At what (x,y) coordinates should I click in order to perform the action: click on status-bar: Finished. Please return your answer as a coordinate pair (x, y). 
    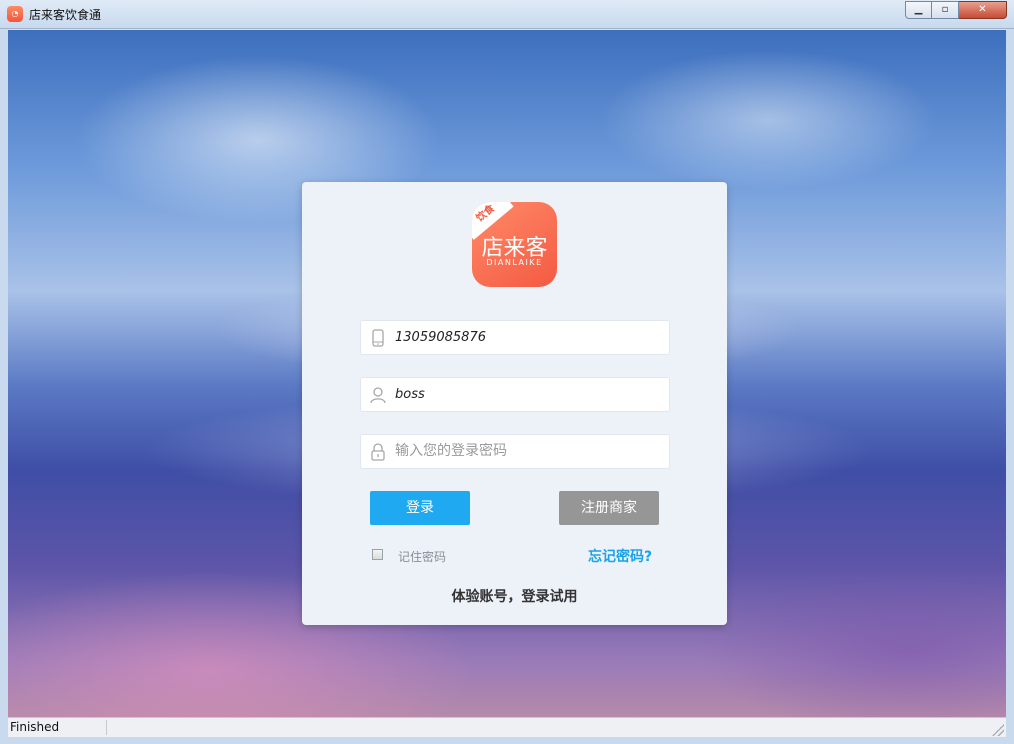
    Looking at the image, I should click on (507, 727).